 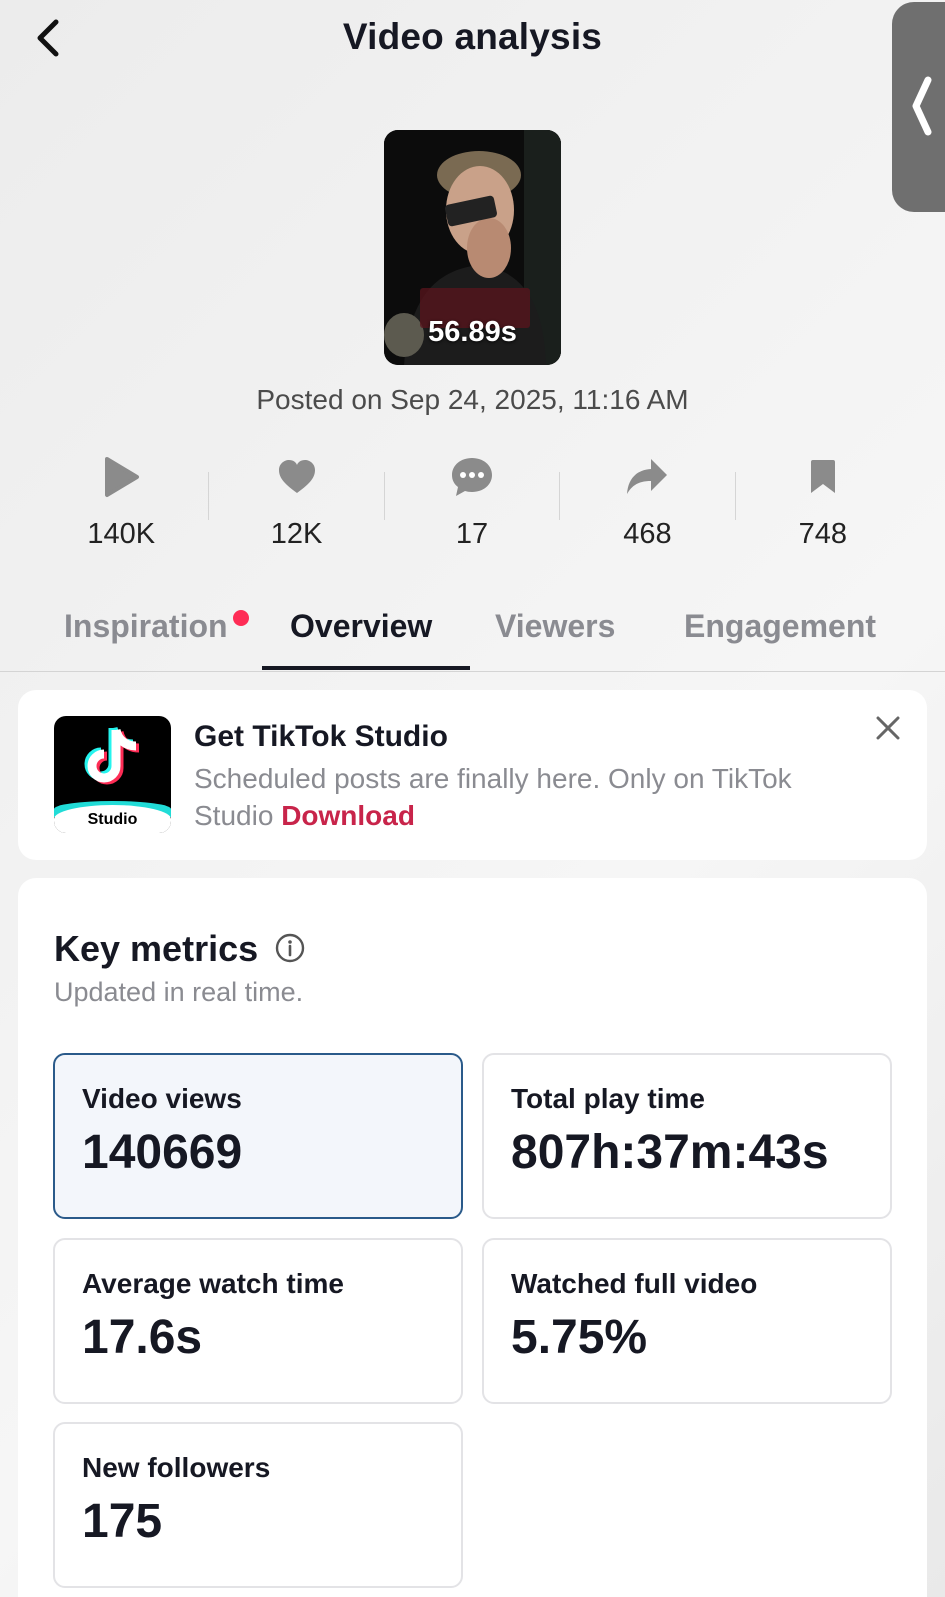 I want to click on side-panel-handle, so click(x=918, y=107).